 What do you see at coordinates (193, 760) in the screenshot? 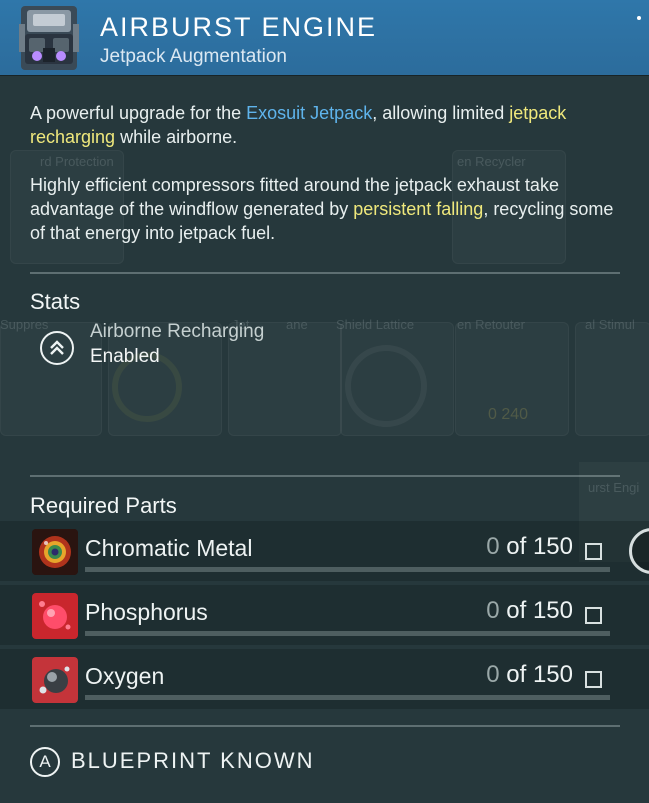
I see `blueprint-known-label: BLUEPRINT KNOWN` at bounding box center [193, 760].